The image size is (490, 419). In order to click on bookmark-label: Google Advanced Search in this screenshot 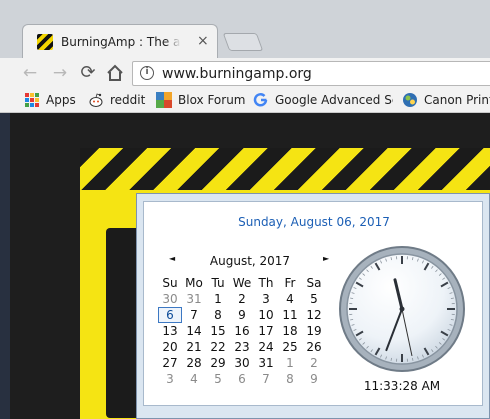, I will do `click(334, 100)`.